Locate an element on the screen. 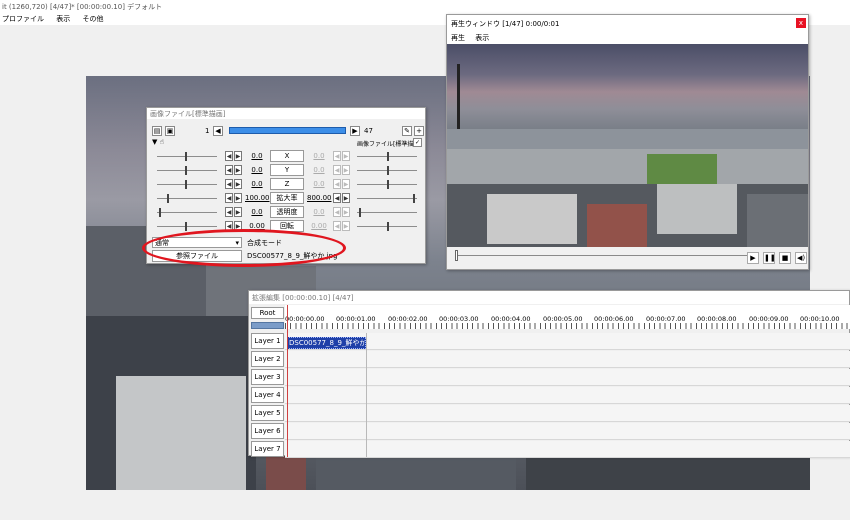  ruler-label: 00:00:09.00 is located at coordinates (769, 319).